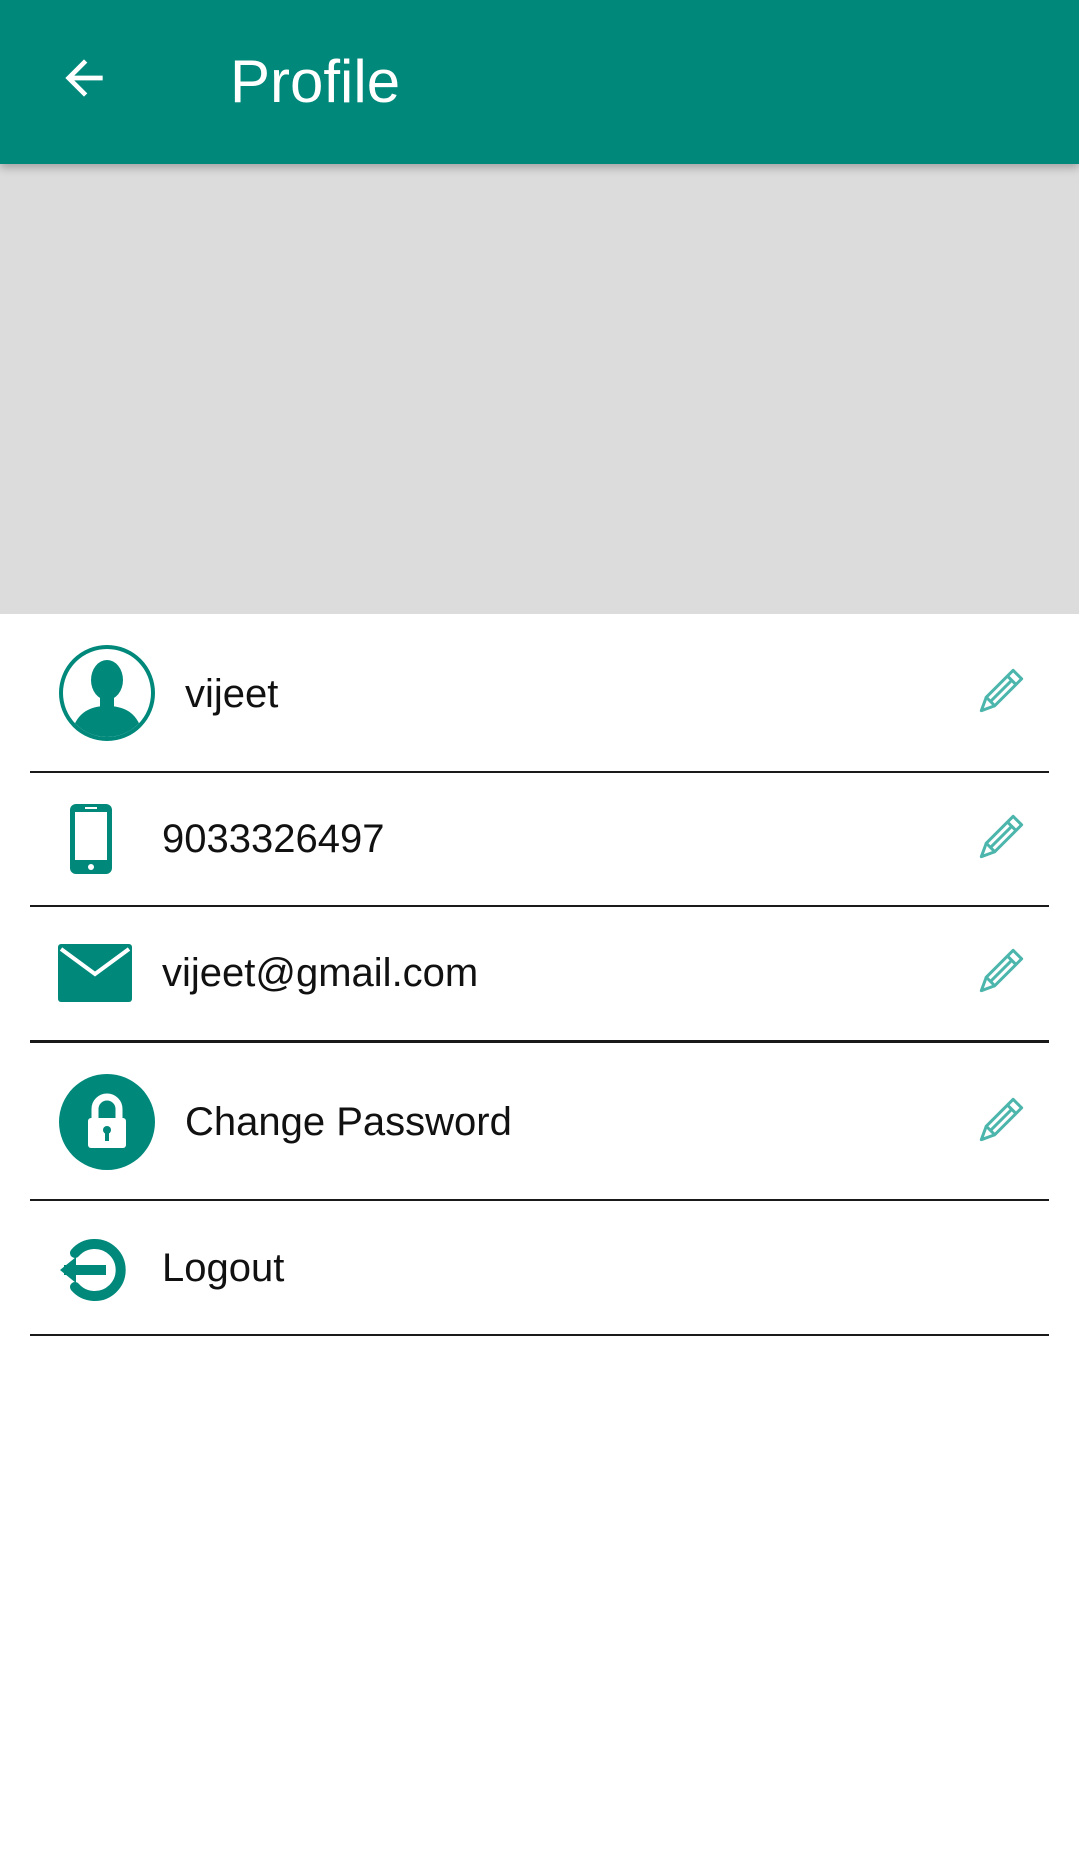 This screenshot has height=1857, width=1079. I want to click on logout-row: Logout, so click(539, 1268).